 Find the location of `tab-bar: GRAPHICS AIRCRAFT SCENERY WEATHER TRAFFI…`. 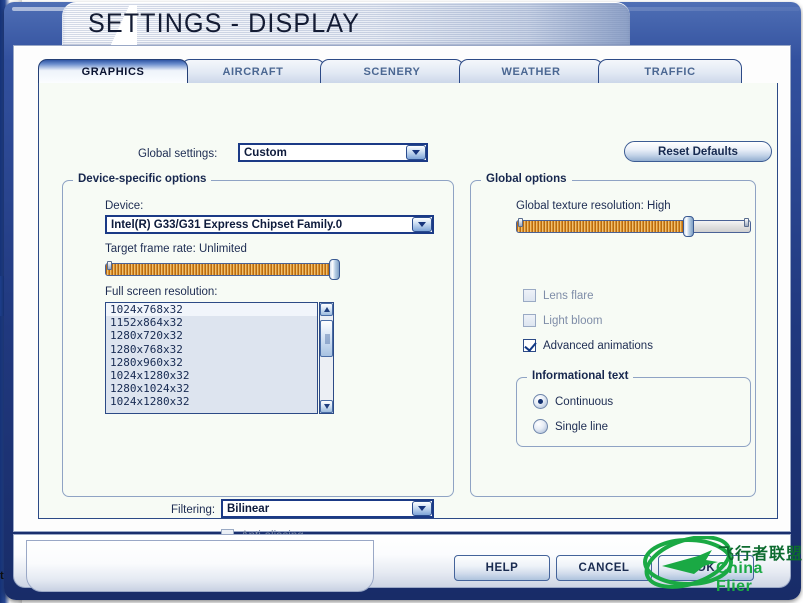

tab-bar: GRAPHICS AIRCRAFT SCENERY WEATHER TRAFFI… is located at coordinates (408, 71).